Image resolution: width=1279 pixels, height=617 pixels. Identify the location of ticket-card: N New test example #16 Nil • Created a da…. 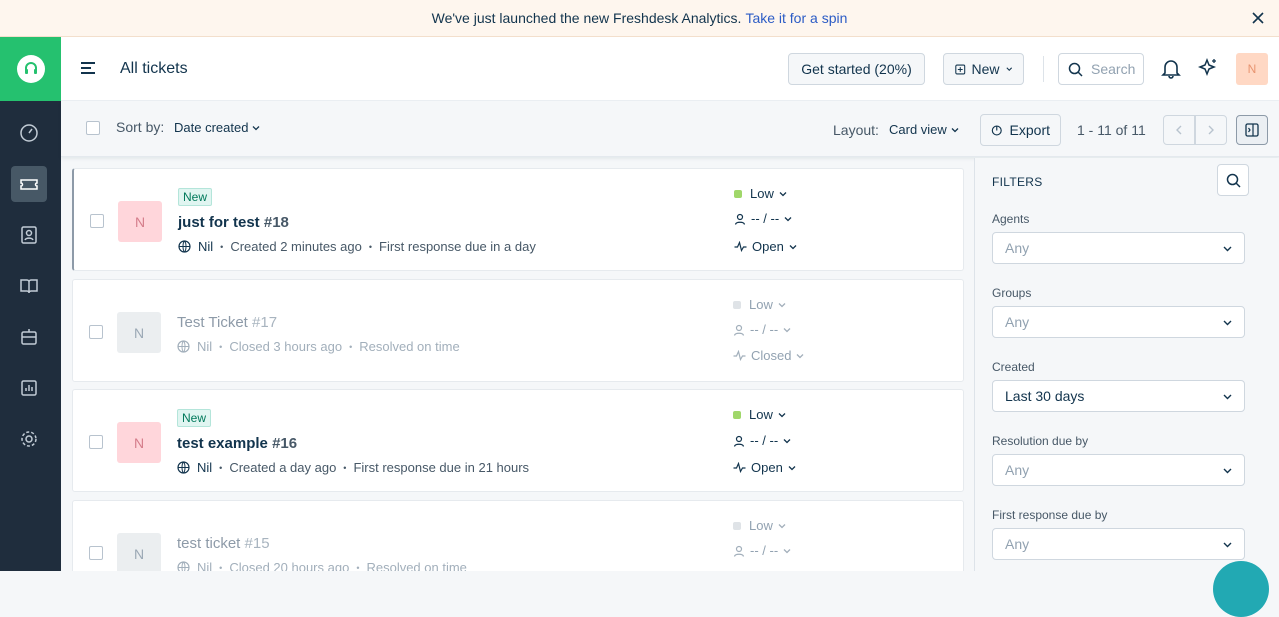
(518, 440).